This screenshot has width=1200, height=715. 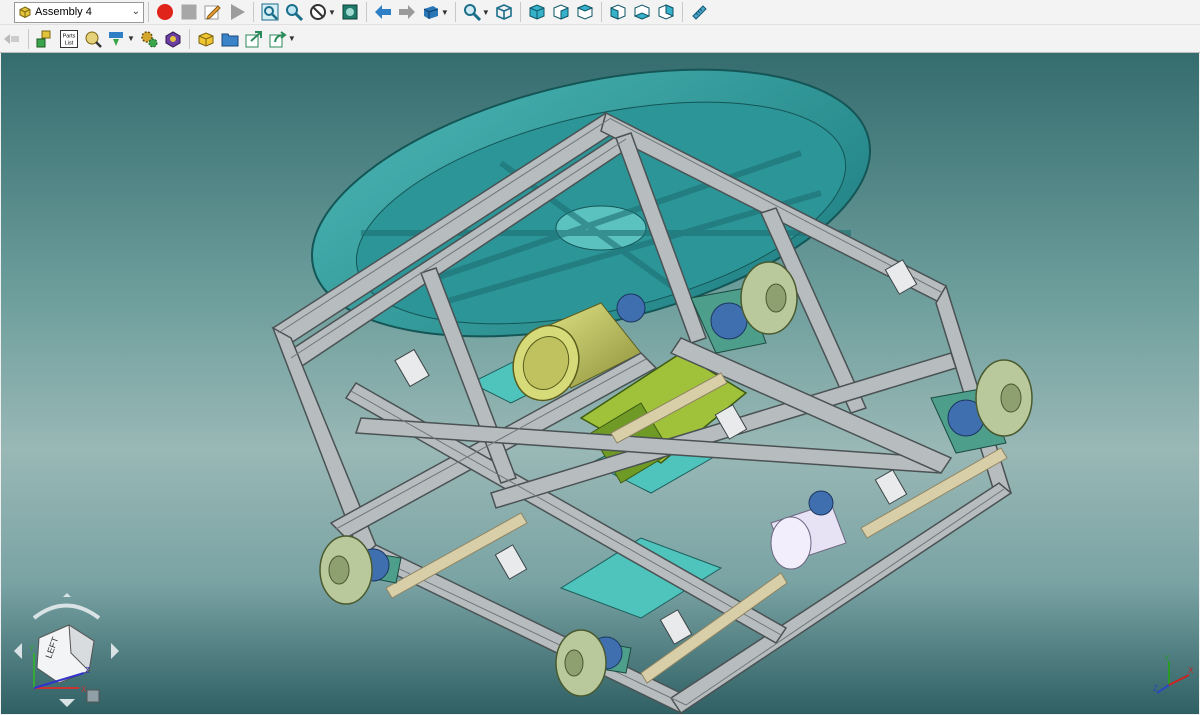 I want to click on view-right-icon, so click(x=666, y=12).